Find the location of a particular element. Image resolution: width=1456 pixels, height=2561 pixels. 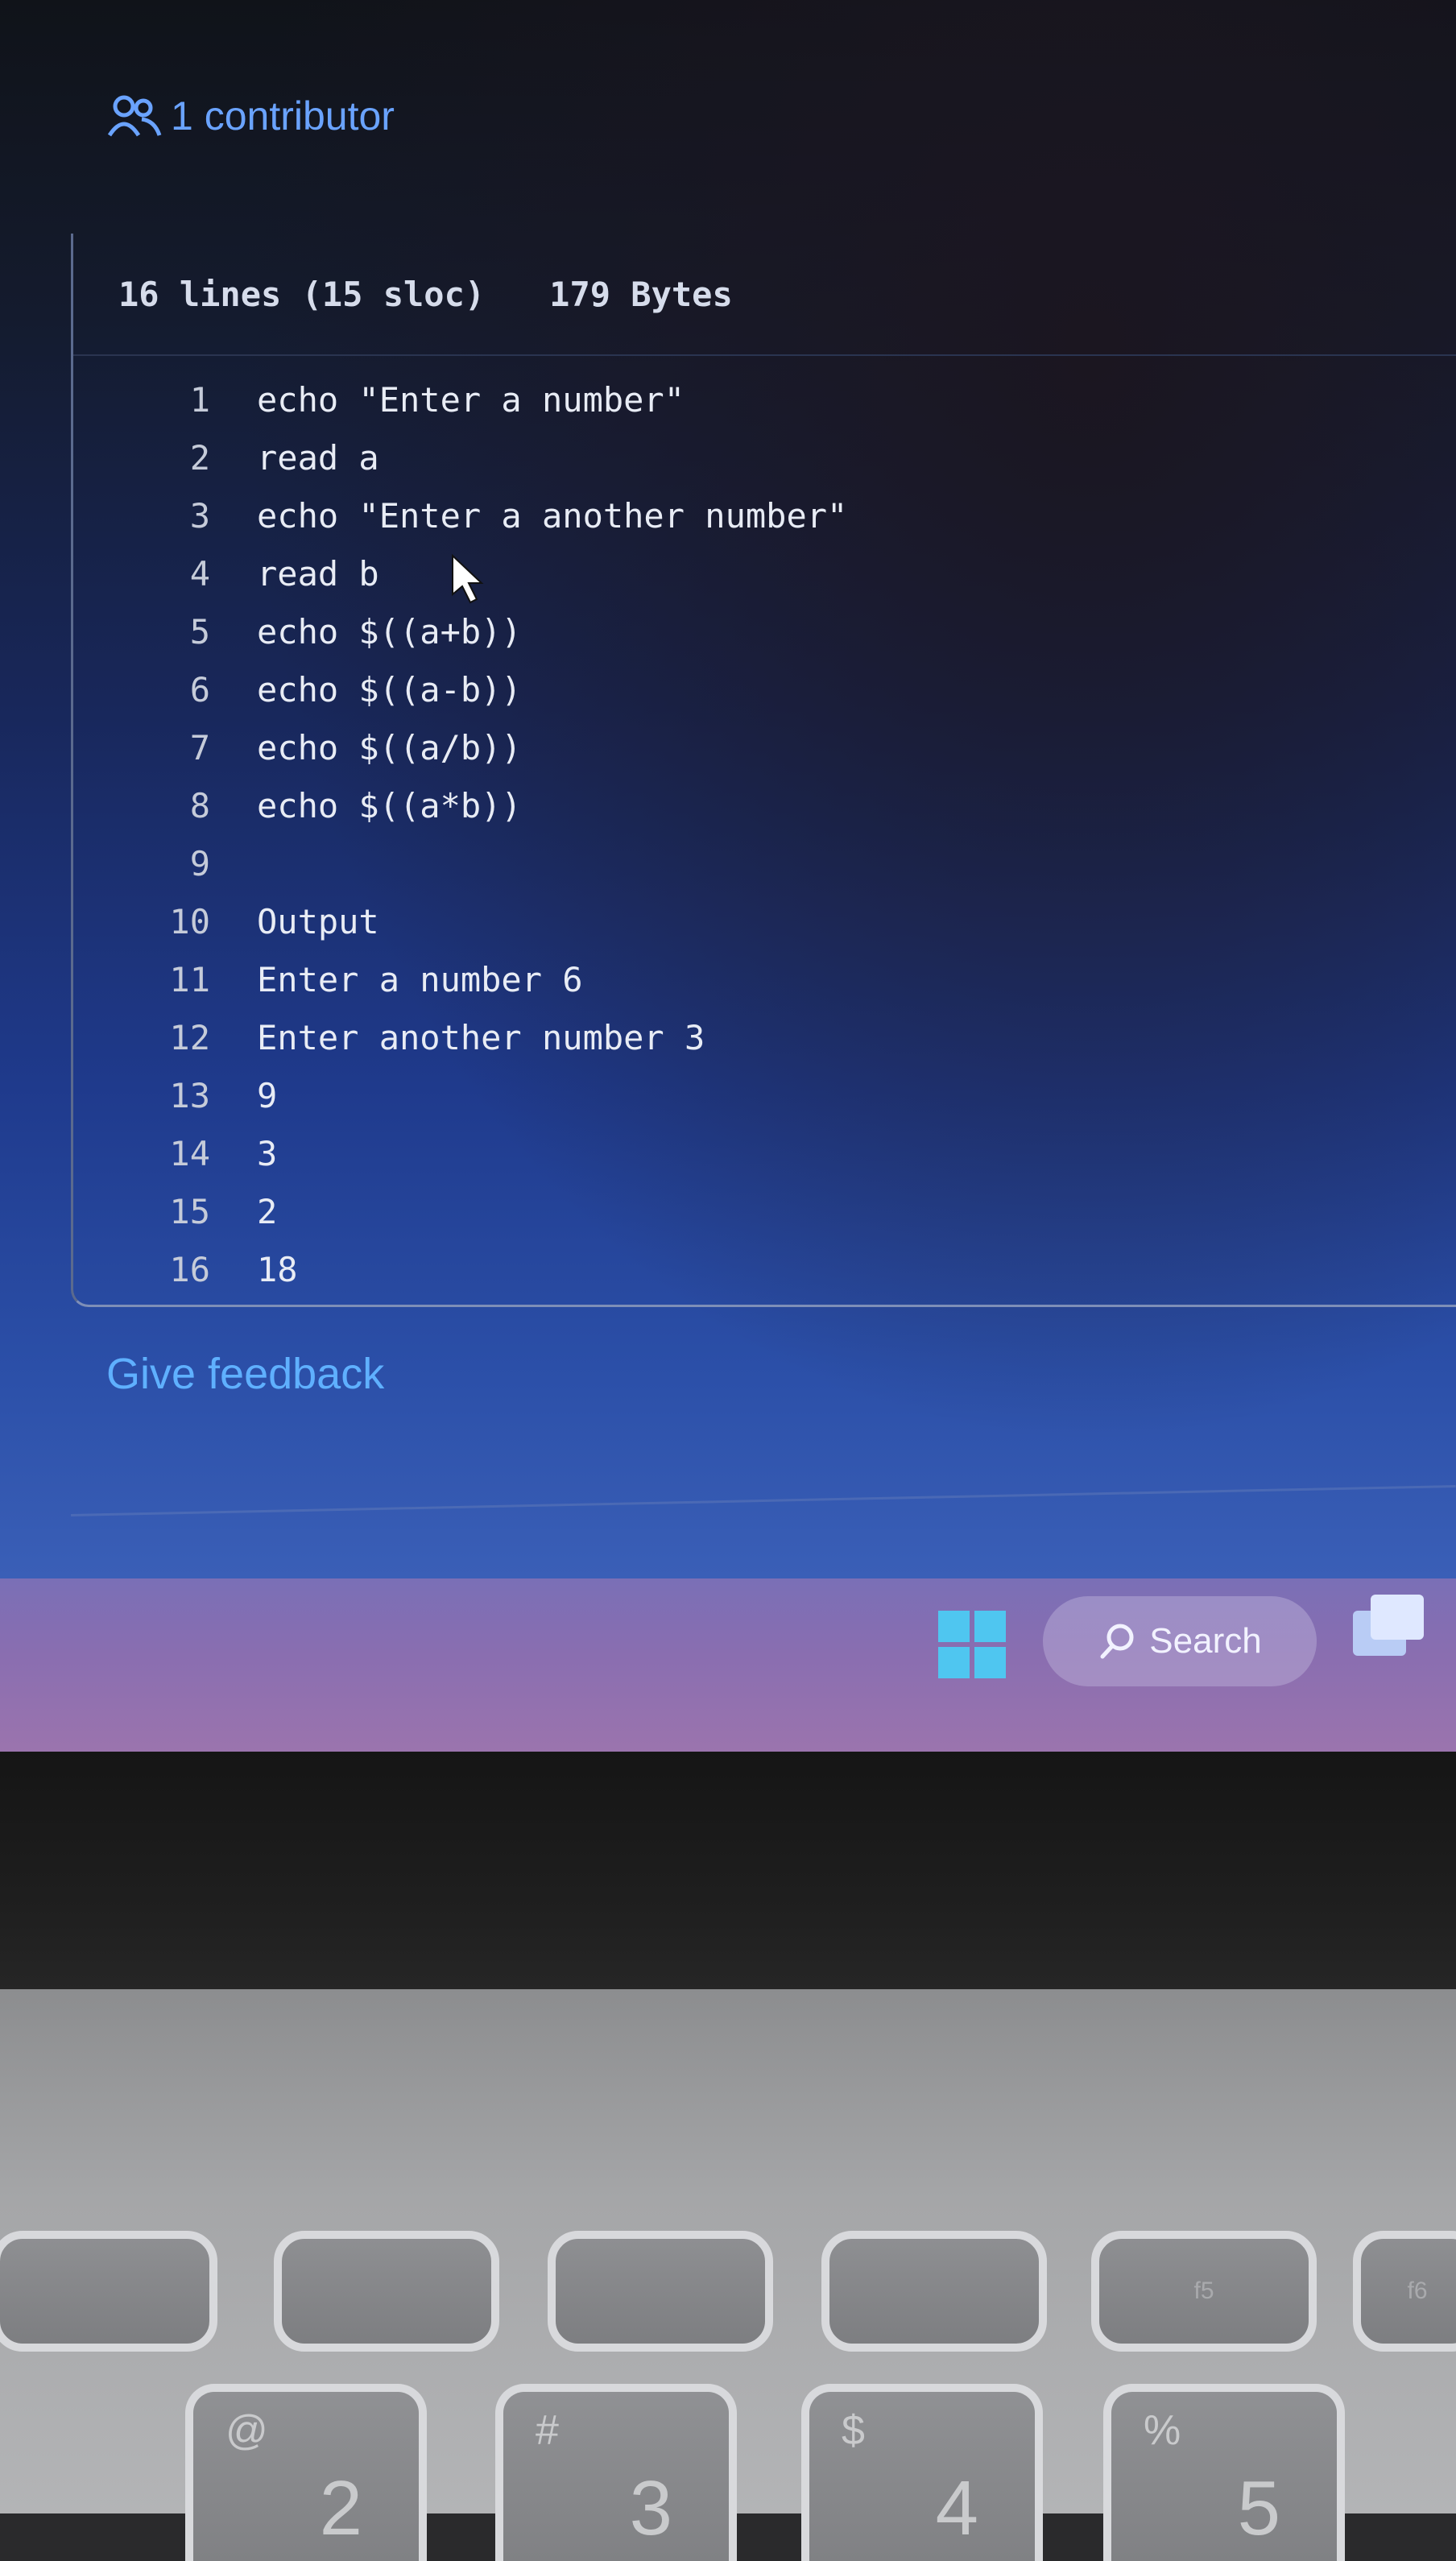

line-number: 6 is located at coordinates (165, 690).